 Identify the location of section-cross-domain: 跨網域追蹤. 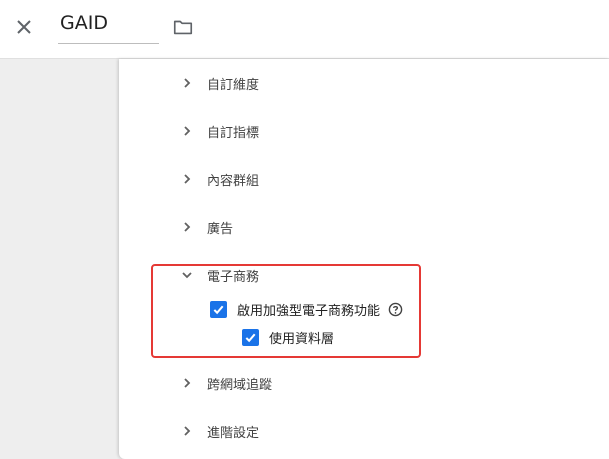
(223, 383).